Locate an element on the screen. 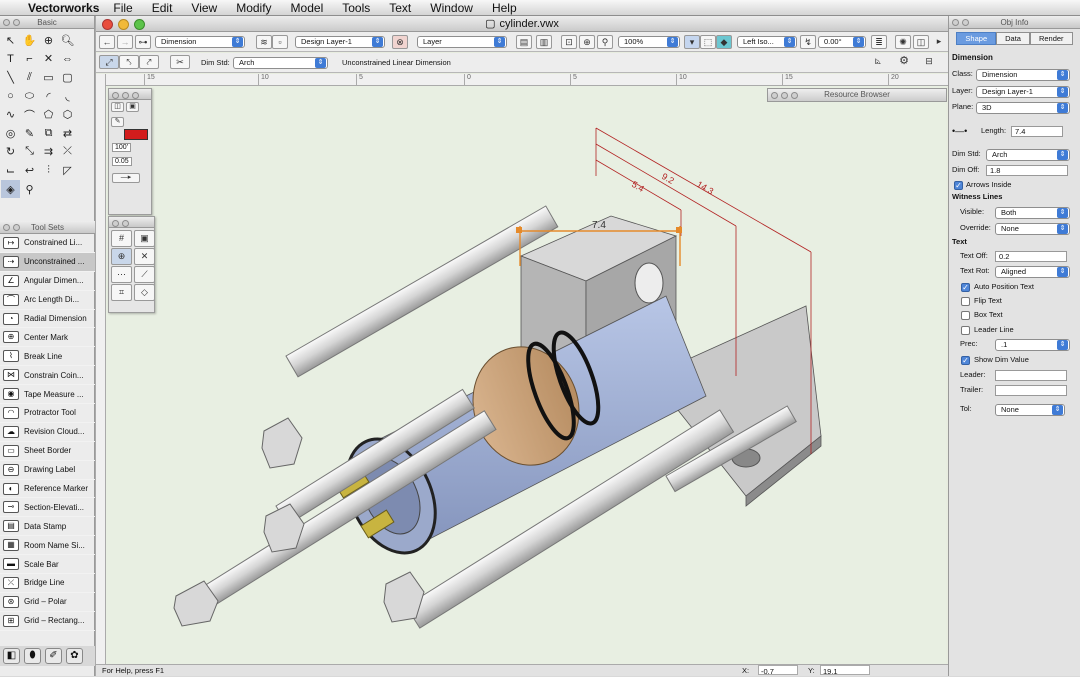 Image resolution: width=1080 pixels, height=677 pixels. tool-item: ▭ Sheet Border is located at coordinates (47, 451).